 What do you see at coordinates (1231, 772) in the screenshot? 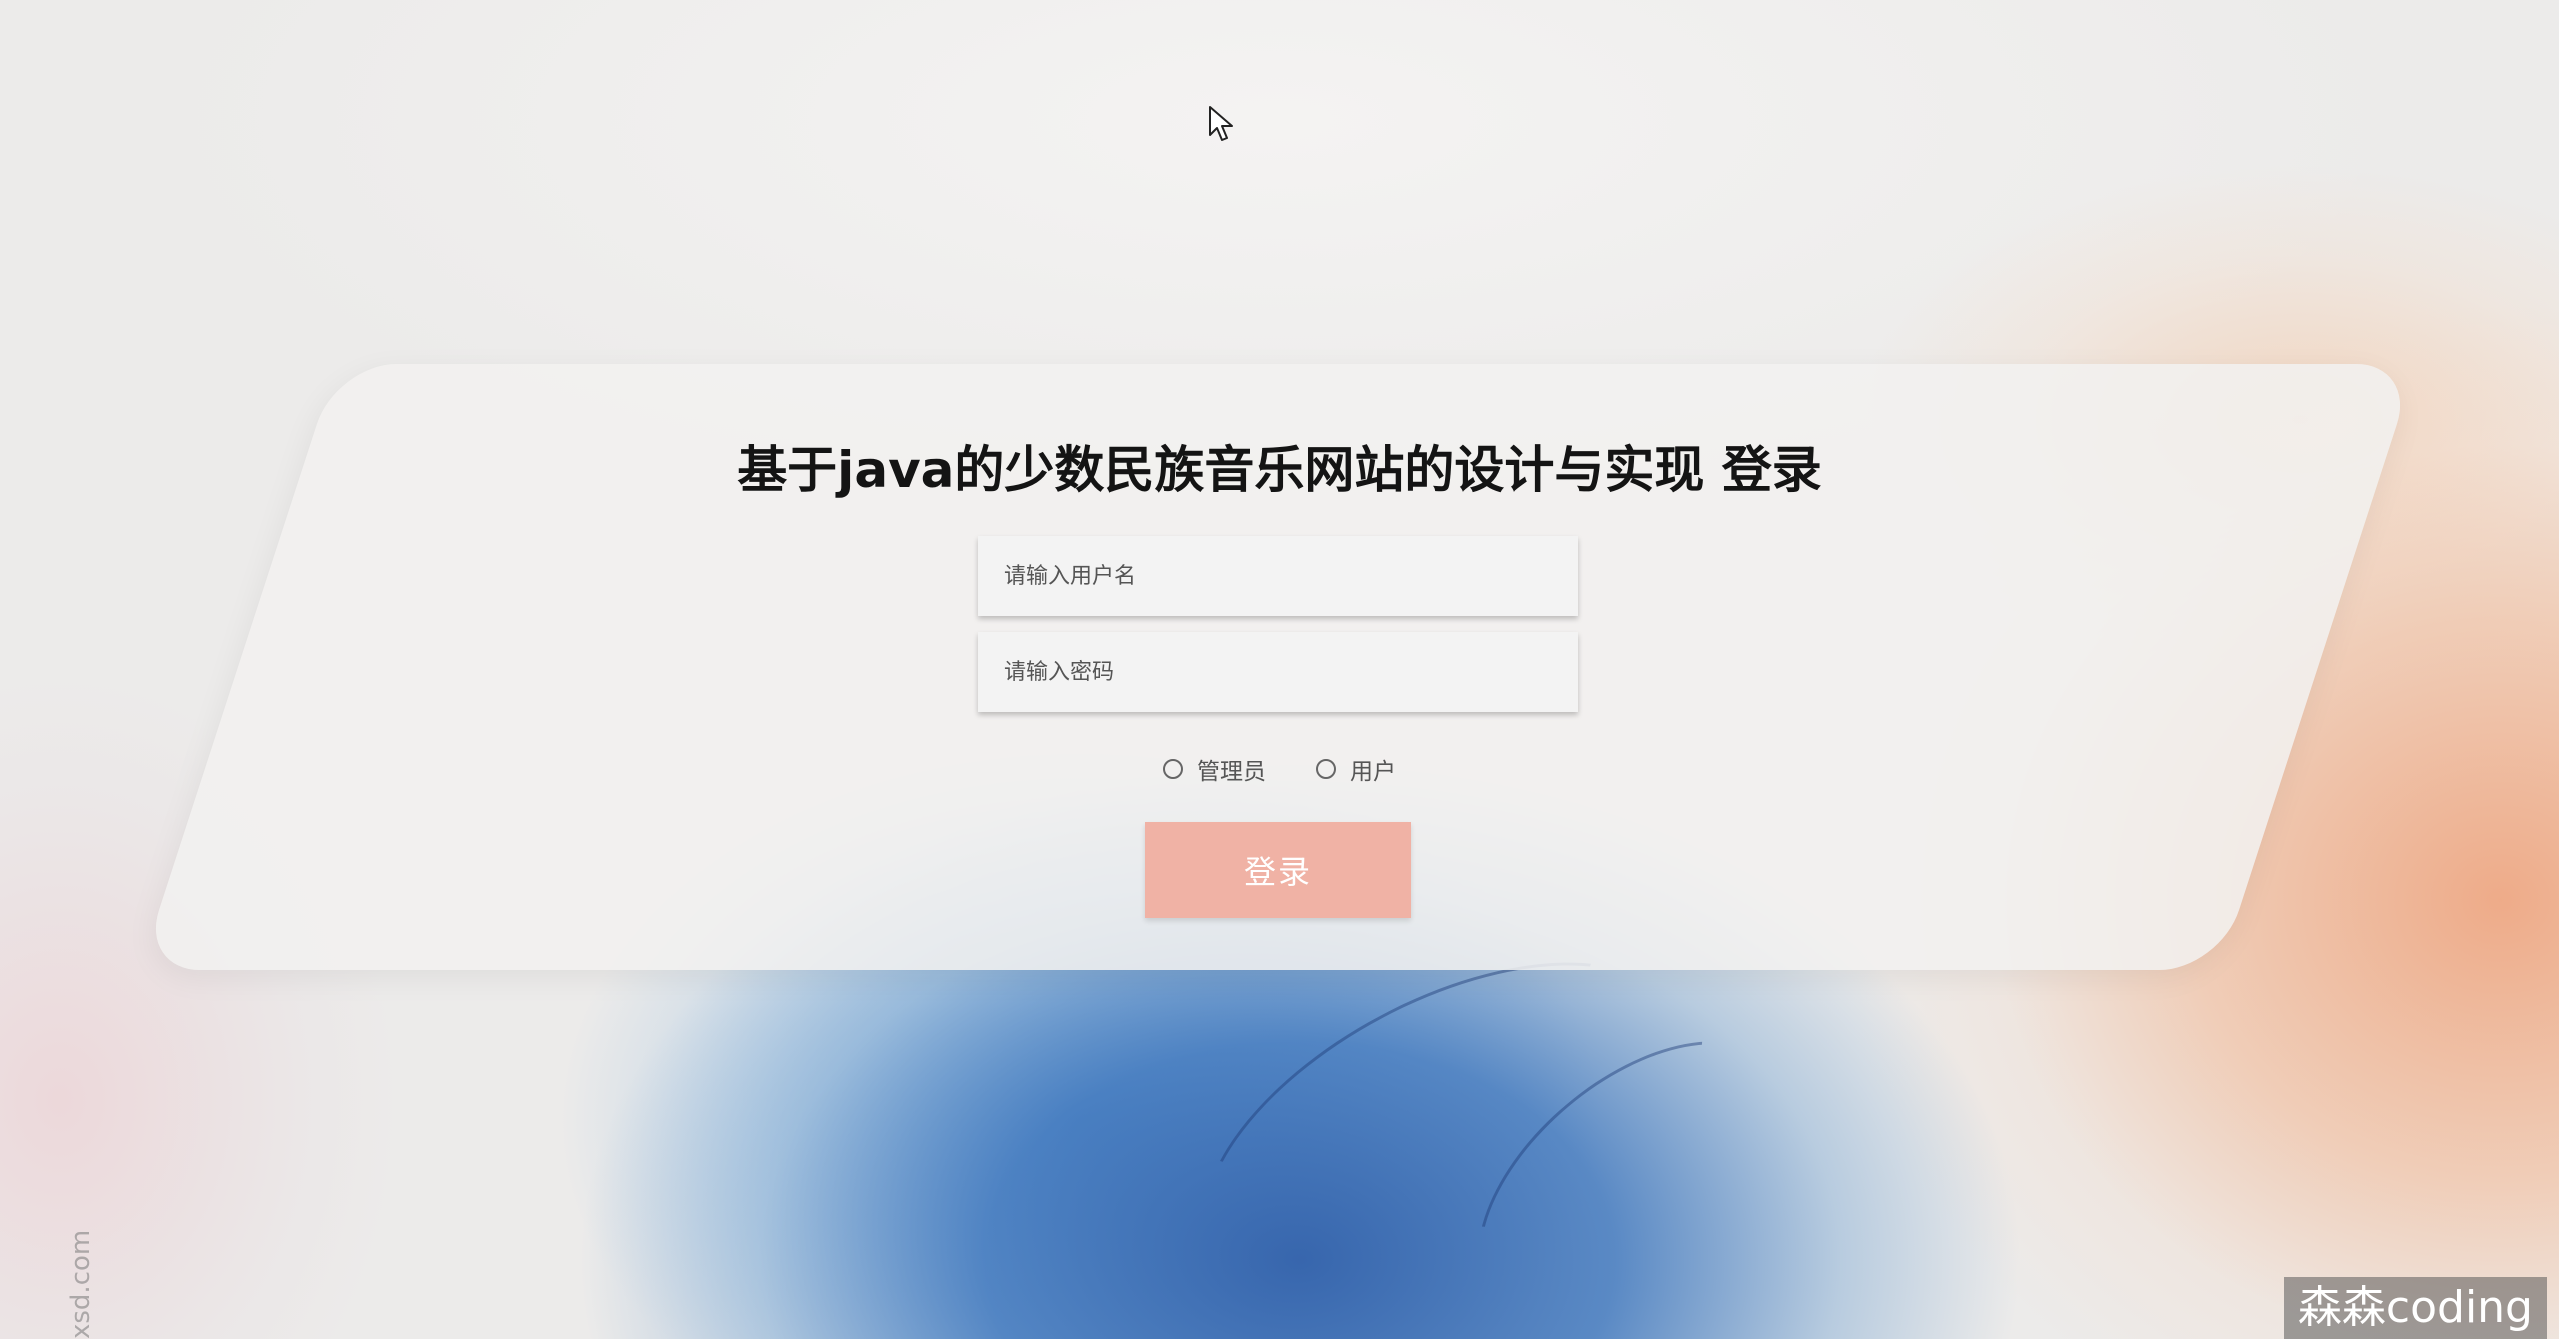
I see `role-option-label: 管理员` at bounding box center [1231, 772].